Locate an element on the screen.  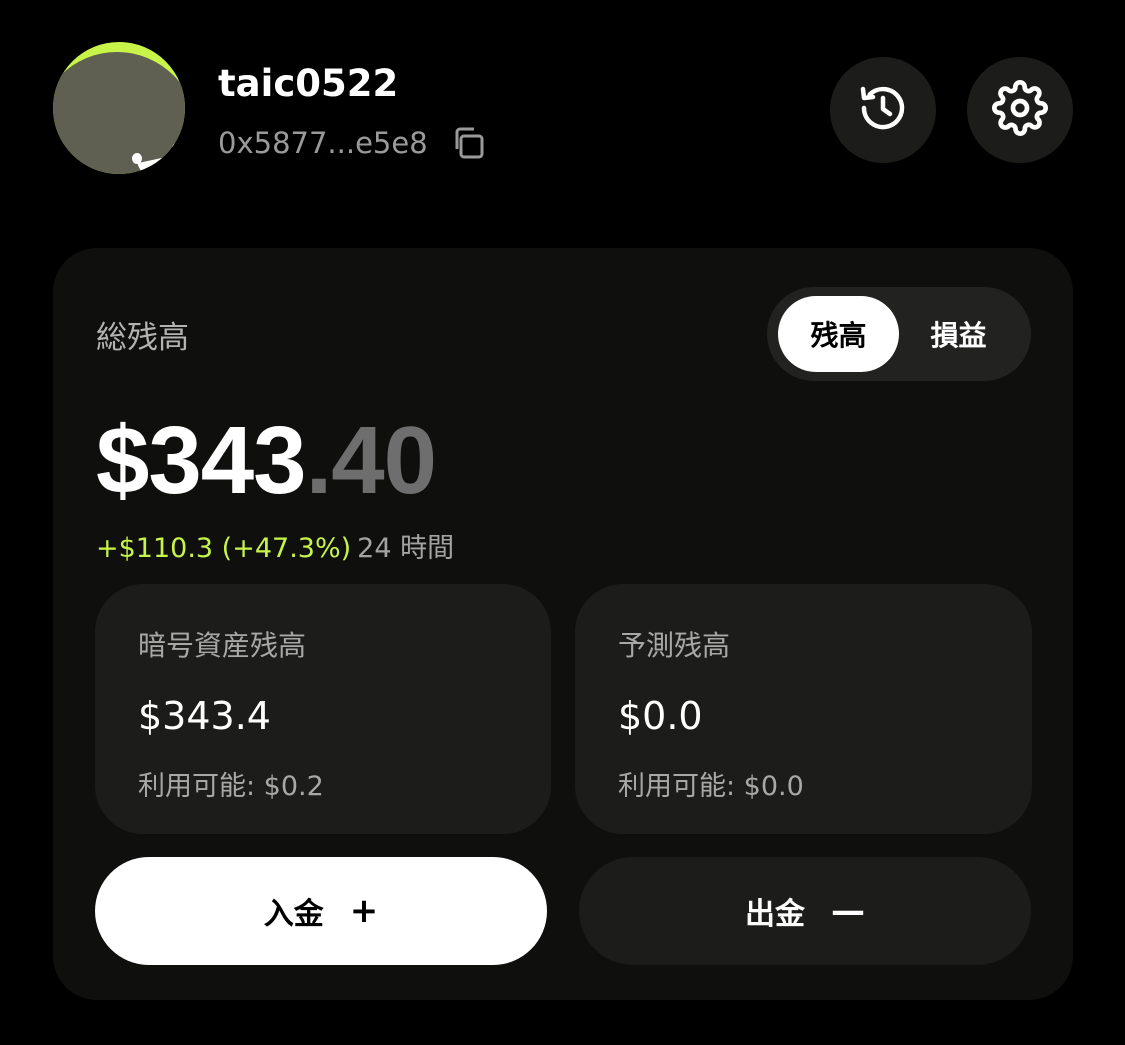
deposit-label: 入金 is located at coordinates (293, 914).